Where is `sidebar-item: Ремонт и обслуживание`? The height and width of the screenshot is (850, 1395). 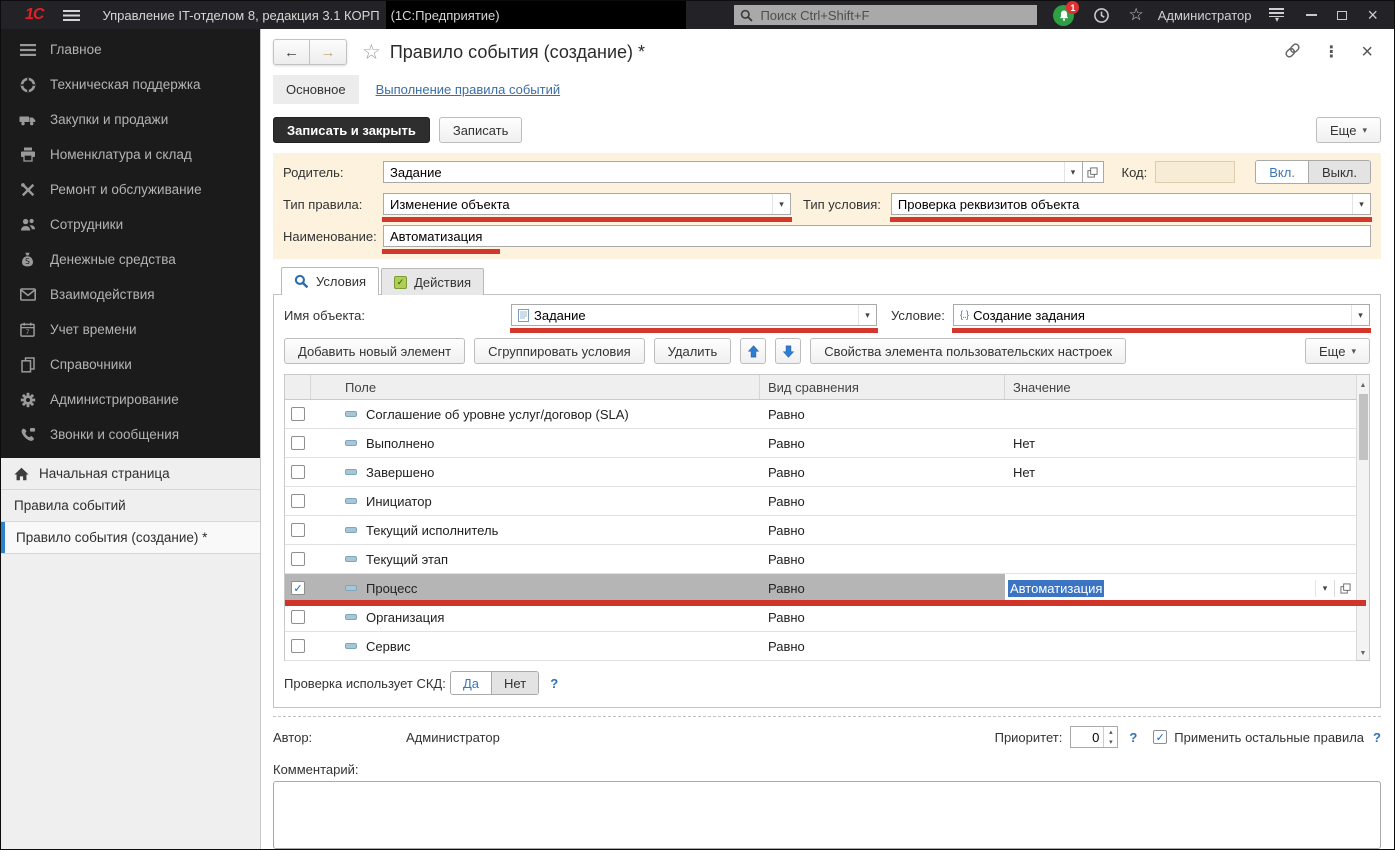
sidebar-item: Ремонт и обслуживание is located at coordinates (130, 189).